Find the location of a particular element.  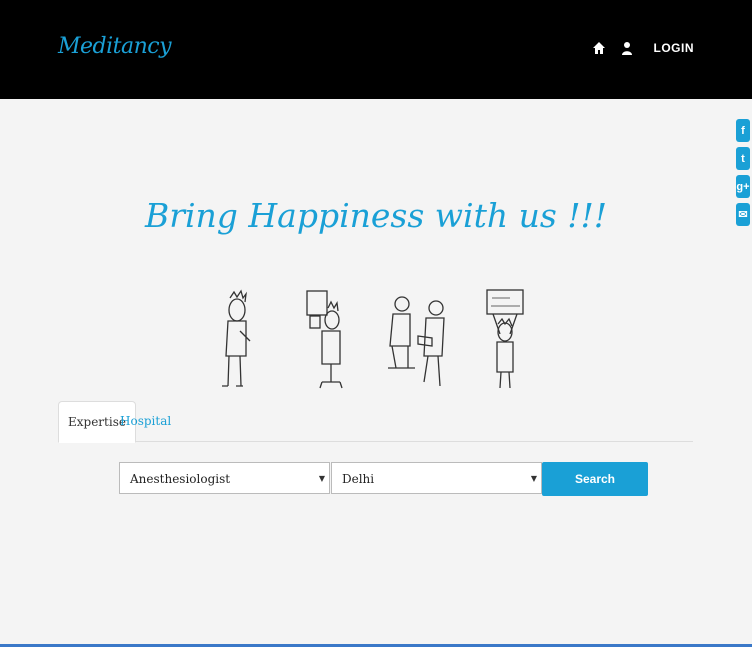

search-button: Search is located at coordinates (595, 479).